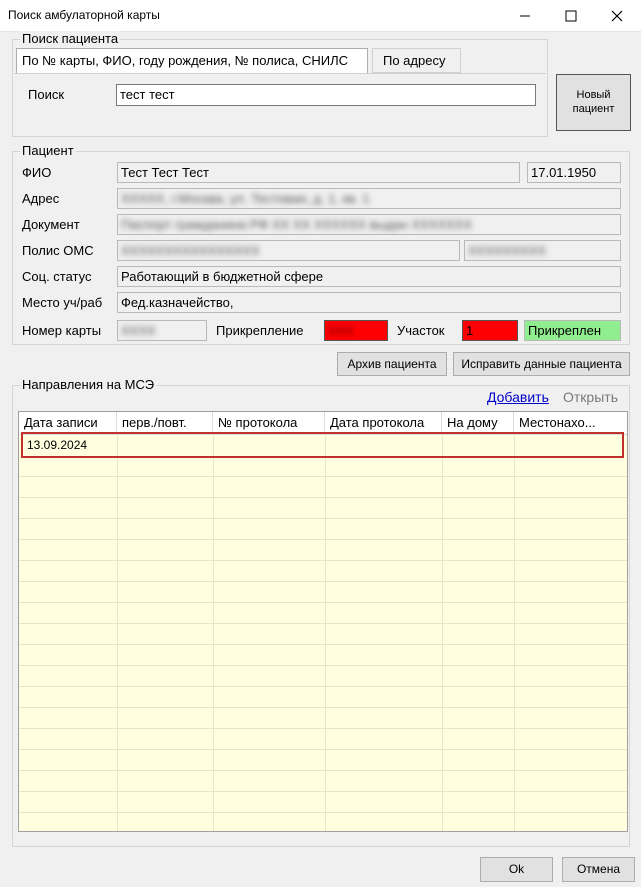 This screenshot has width=641, height=887. Describe the element at coordinates (392, 364) in the screenshot. I see `patient-archive-button: Архив пациента` at that location.